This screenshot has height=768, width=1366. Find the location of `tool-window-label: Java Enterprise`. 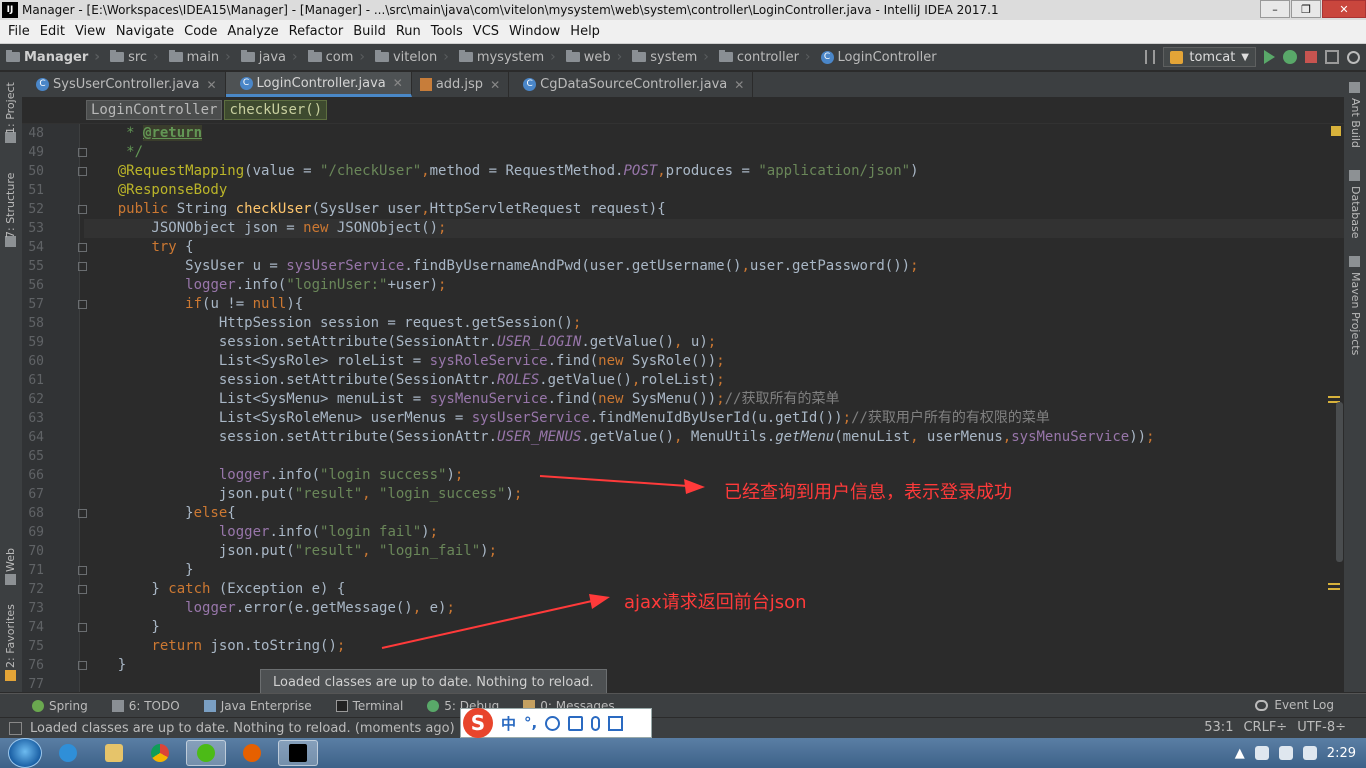

tool-window-label: Java Enterprise is located at coordinates (266, 705).